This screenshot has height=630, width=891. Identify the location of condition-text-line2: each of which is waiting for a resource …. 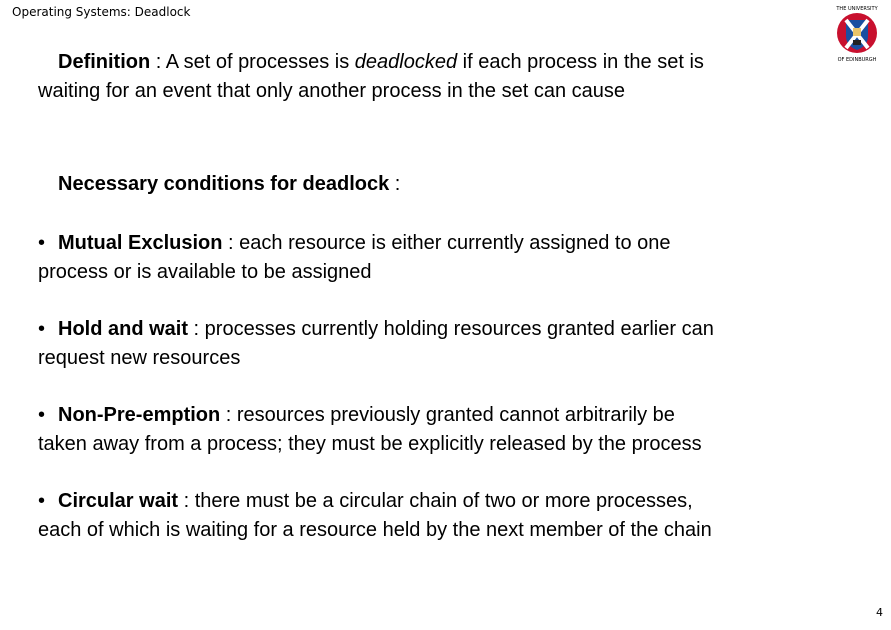
(375, 530).